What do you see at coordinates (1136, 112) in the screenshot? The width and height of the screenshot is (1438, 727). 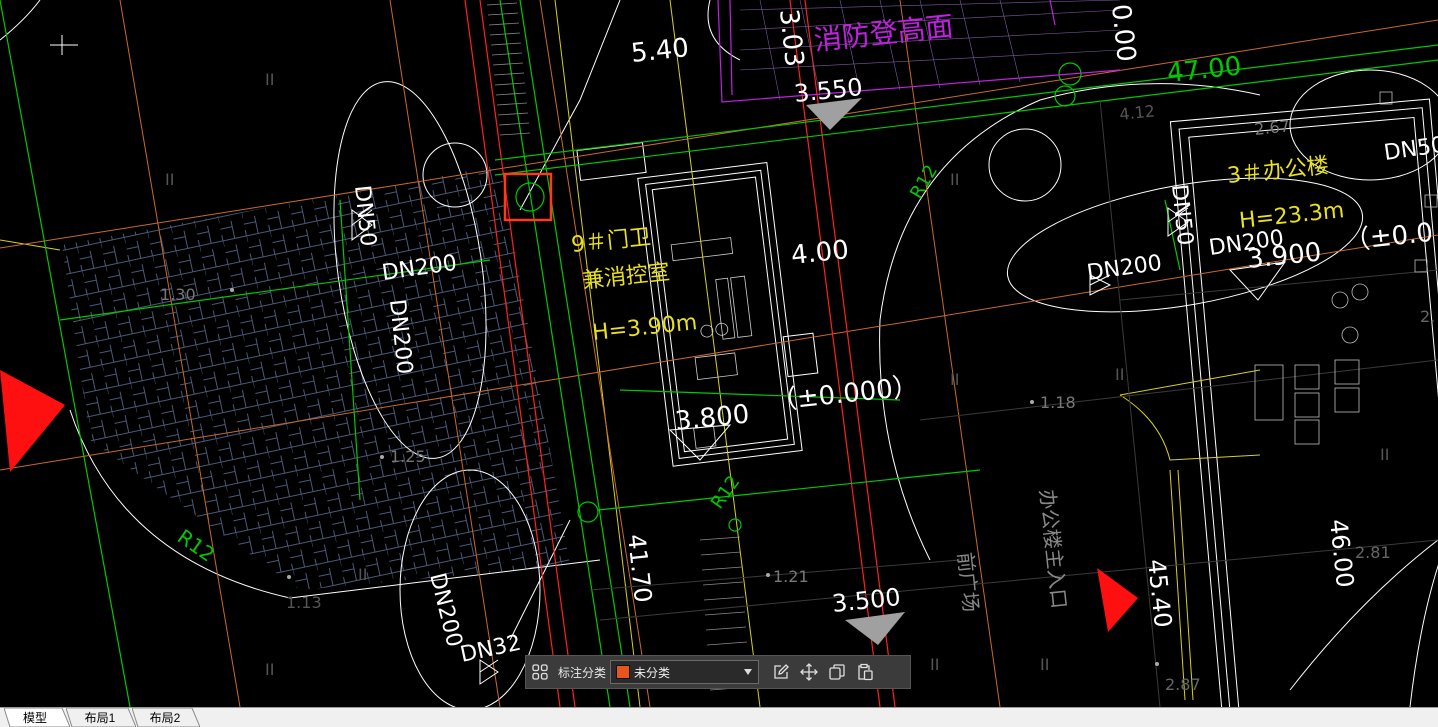 I see `dim-4-12: 4.12` at bounding box center [1136, 112].